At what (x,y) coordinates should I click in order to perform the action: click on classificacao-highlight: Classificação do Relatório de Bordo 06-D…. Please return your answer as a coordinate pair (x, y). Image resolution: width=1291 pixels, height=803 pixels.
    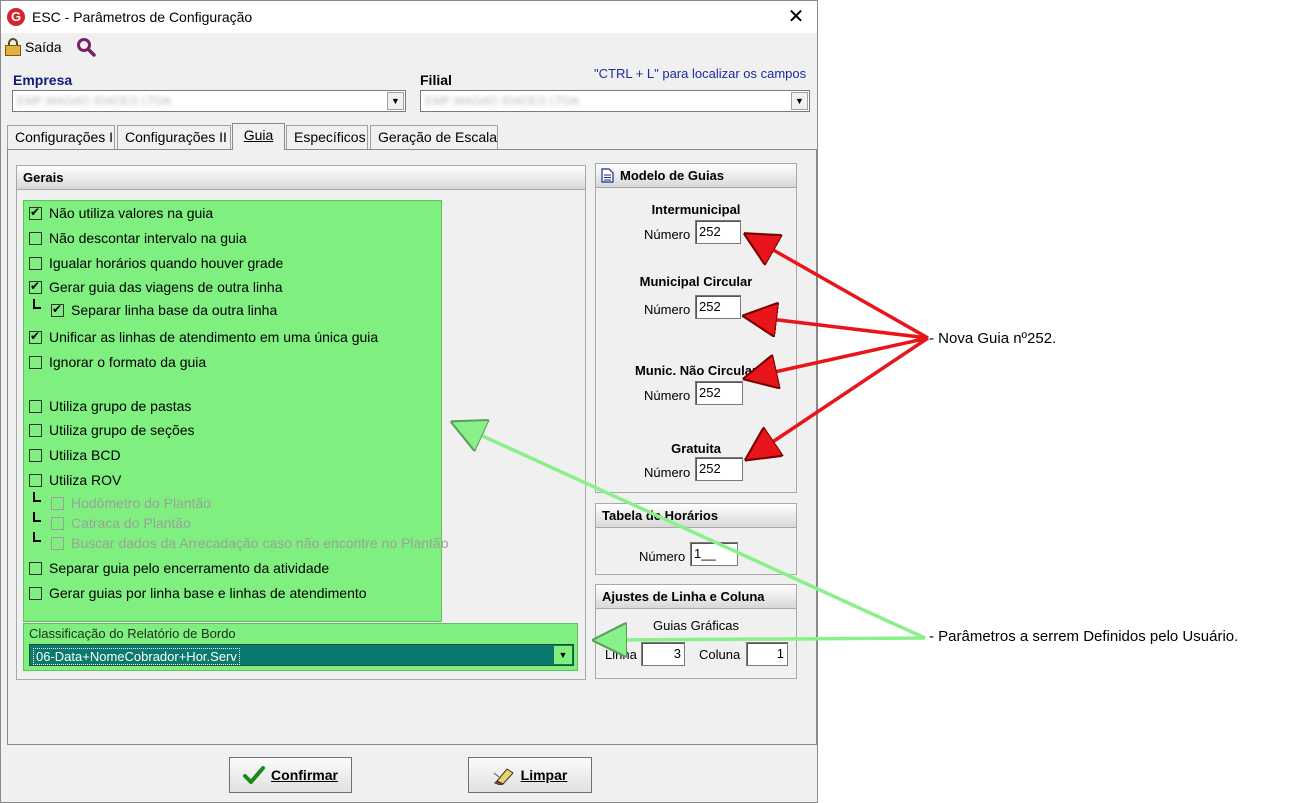
    Looking at the image, I should click on (300, 647).